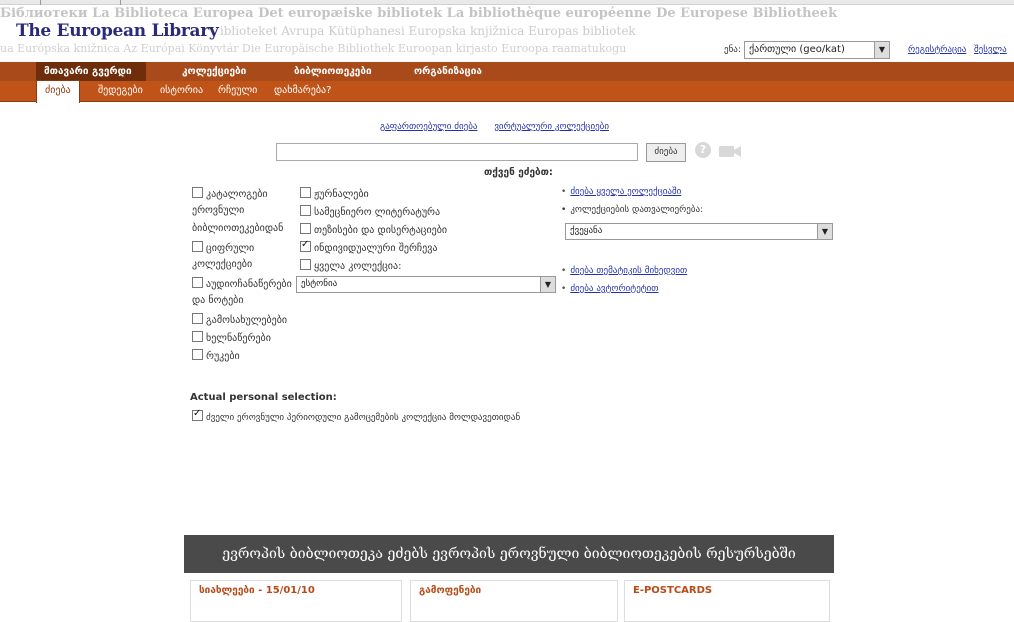 The width and height of the screenshot is (1014, 622). I want to click on select-value: ესტონია, so click(319, 284).